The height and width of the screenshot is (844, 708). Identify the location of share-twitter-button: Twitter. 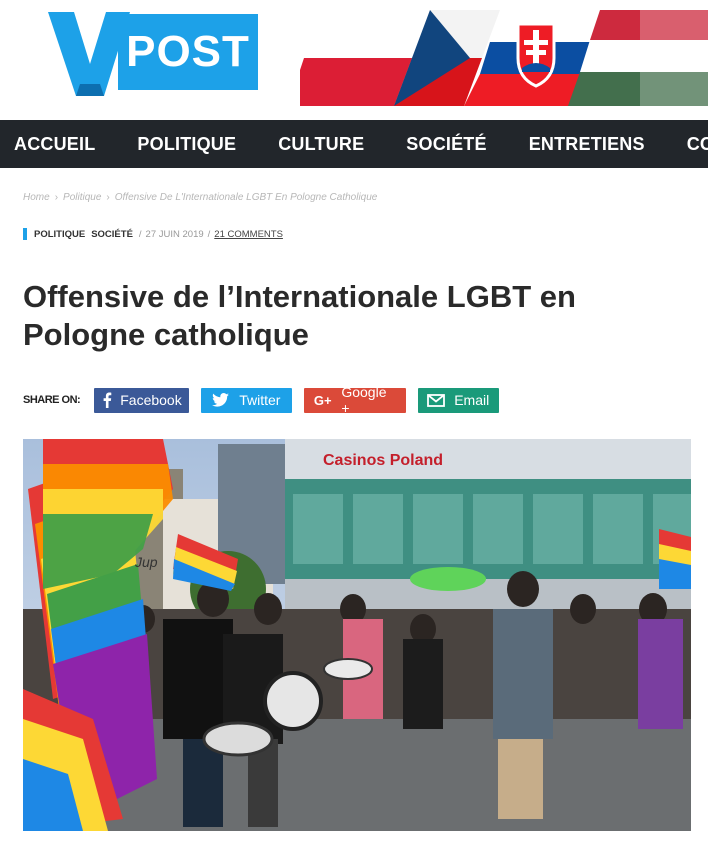
(247, 400).